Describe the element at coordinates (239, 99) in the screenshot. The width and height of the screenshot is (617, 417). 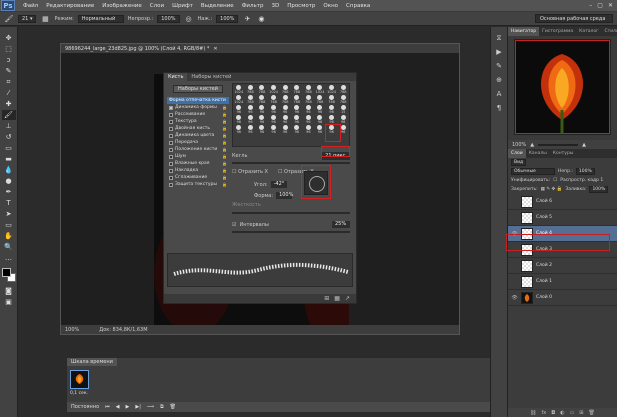
I see `brush-tip: 1024` at that location.